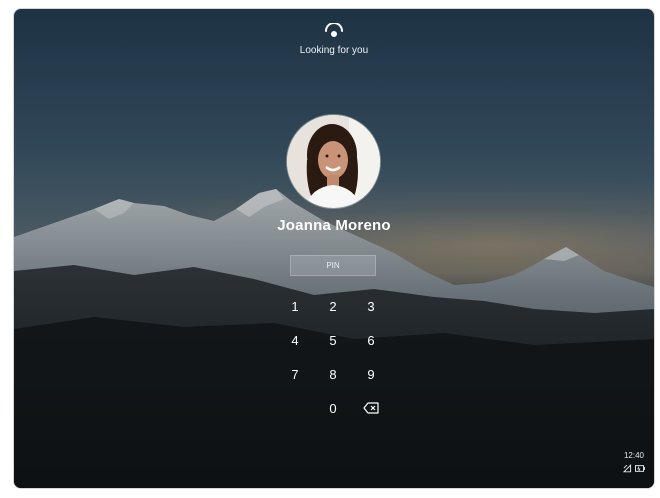 This screenshot has height=498, width=660. I want to click on user-avatar, so click(333, 161).